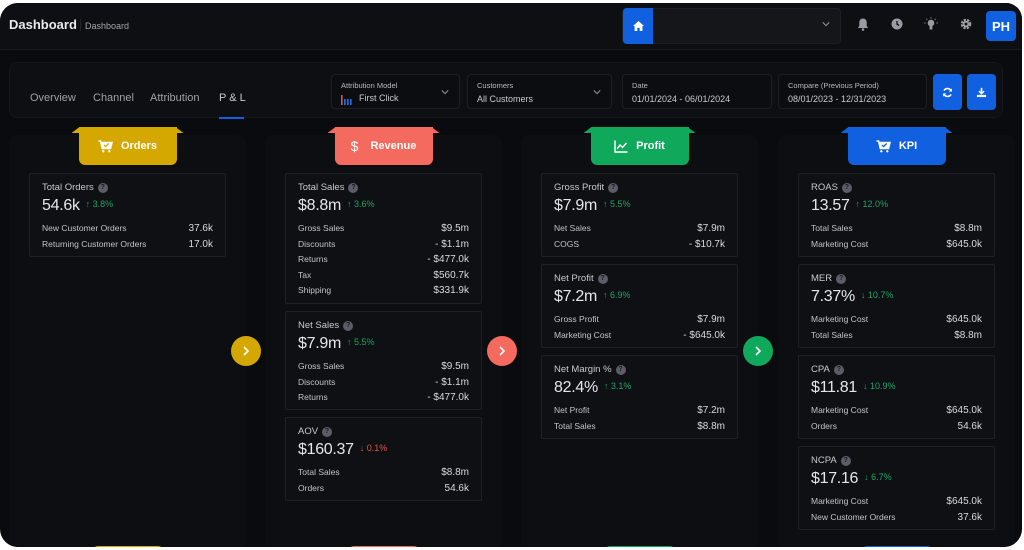 Image resolution: width=1024 pixels, height=550 pixels. What do you see at coordinates (616, 295) in the screenshot?
I see `metric-delta: ↑ 6.9%` at bounding box center [616, 295].